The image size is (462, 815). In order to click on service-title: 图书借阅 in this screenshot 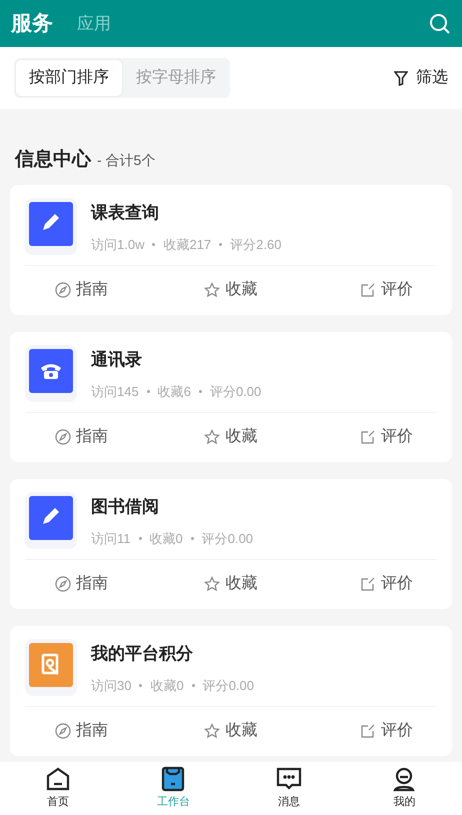, I will do `click(125, 507)`.